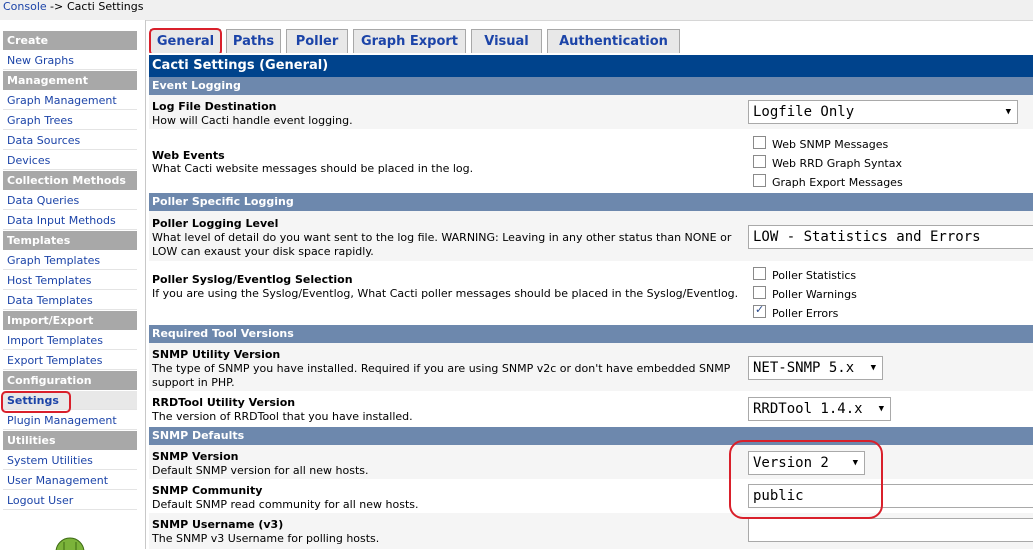 This screenshot has height=550, width=1033. Describe the element at coordinates (759, 273) in the screenshot. I see `checkbox-poller-statistics` at that location.